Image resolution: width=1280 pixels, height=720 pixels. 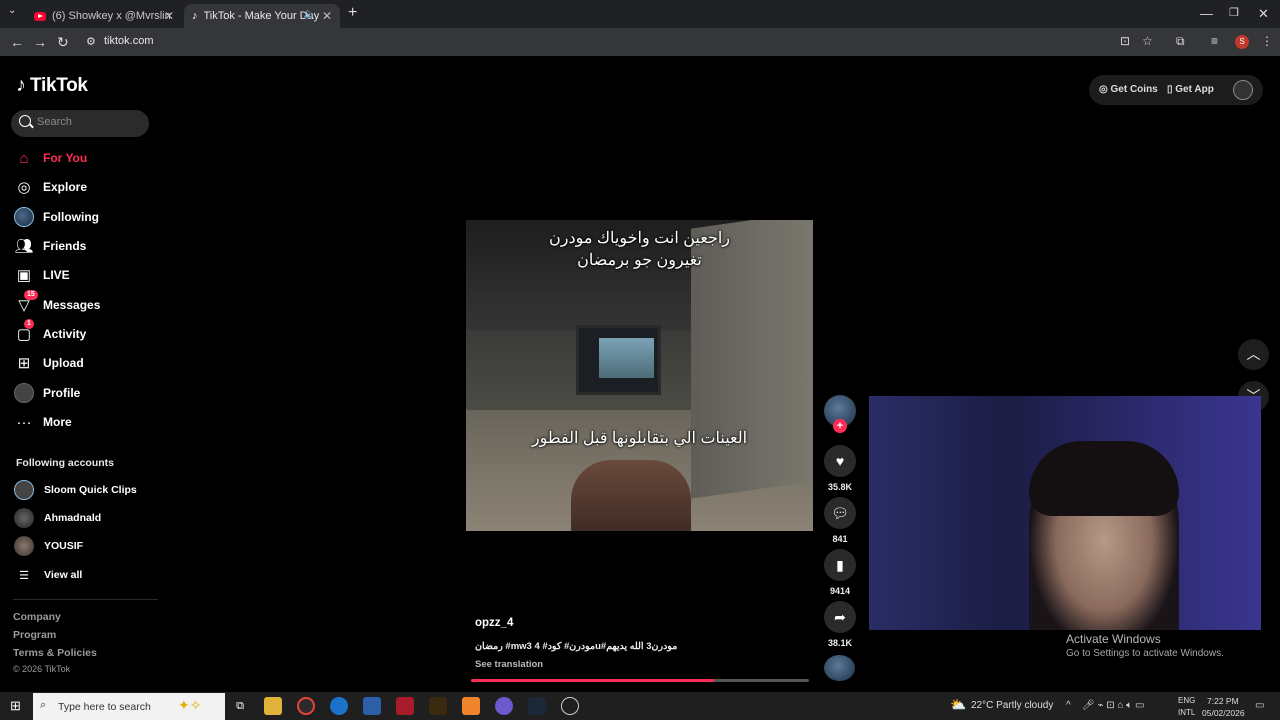 I want to click on nav-explore: ◎ Explore, so click(x=50, y=187).